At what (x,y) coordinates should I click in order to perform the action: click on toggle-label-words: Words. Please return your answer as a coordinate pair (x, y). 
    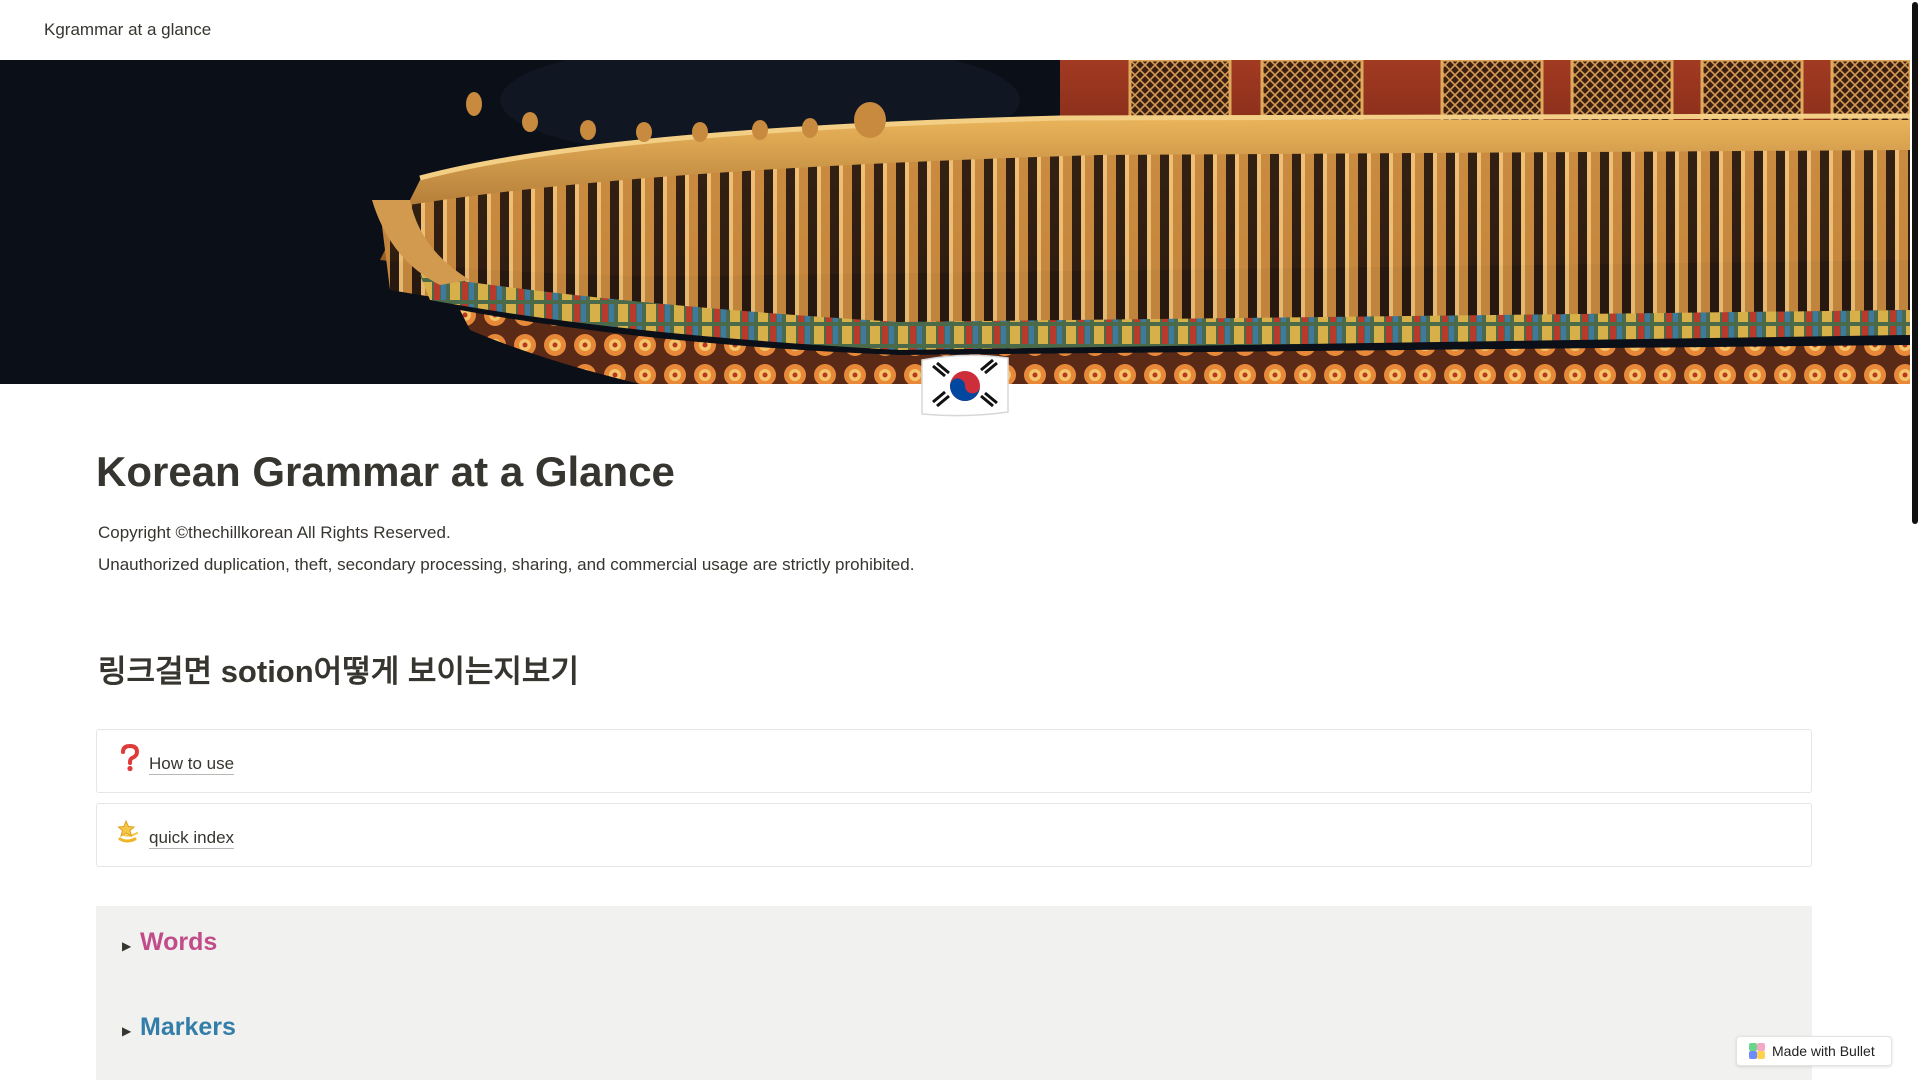
    Looking at the image, I should click on (178, 942).